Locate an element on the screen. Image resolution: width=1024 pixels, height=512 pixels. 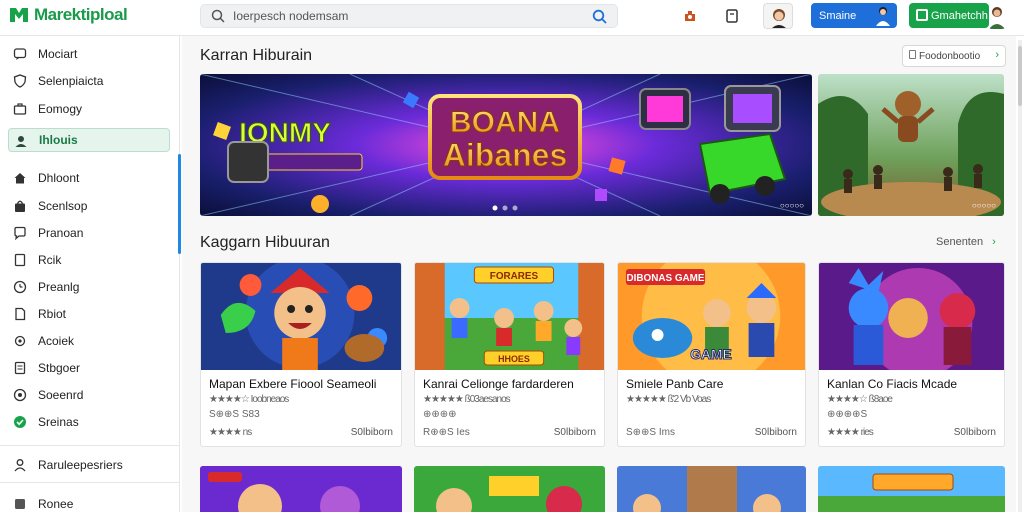
square-icon is located at coordinates (20, 504).